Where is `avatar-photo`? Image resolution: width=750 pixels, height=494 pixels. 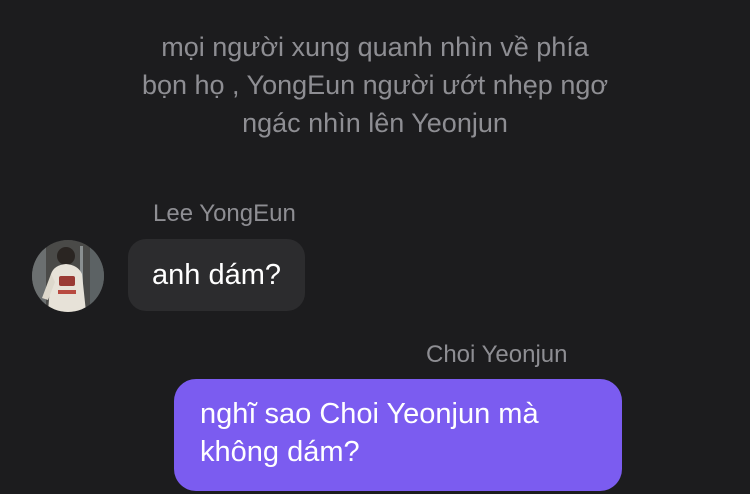 avatar-photo is located at coordinates (68, 276).